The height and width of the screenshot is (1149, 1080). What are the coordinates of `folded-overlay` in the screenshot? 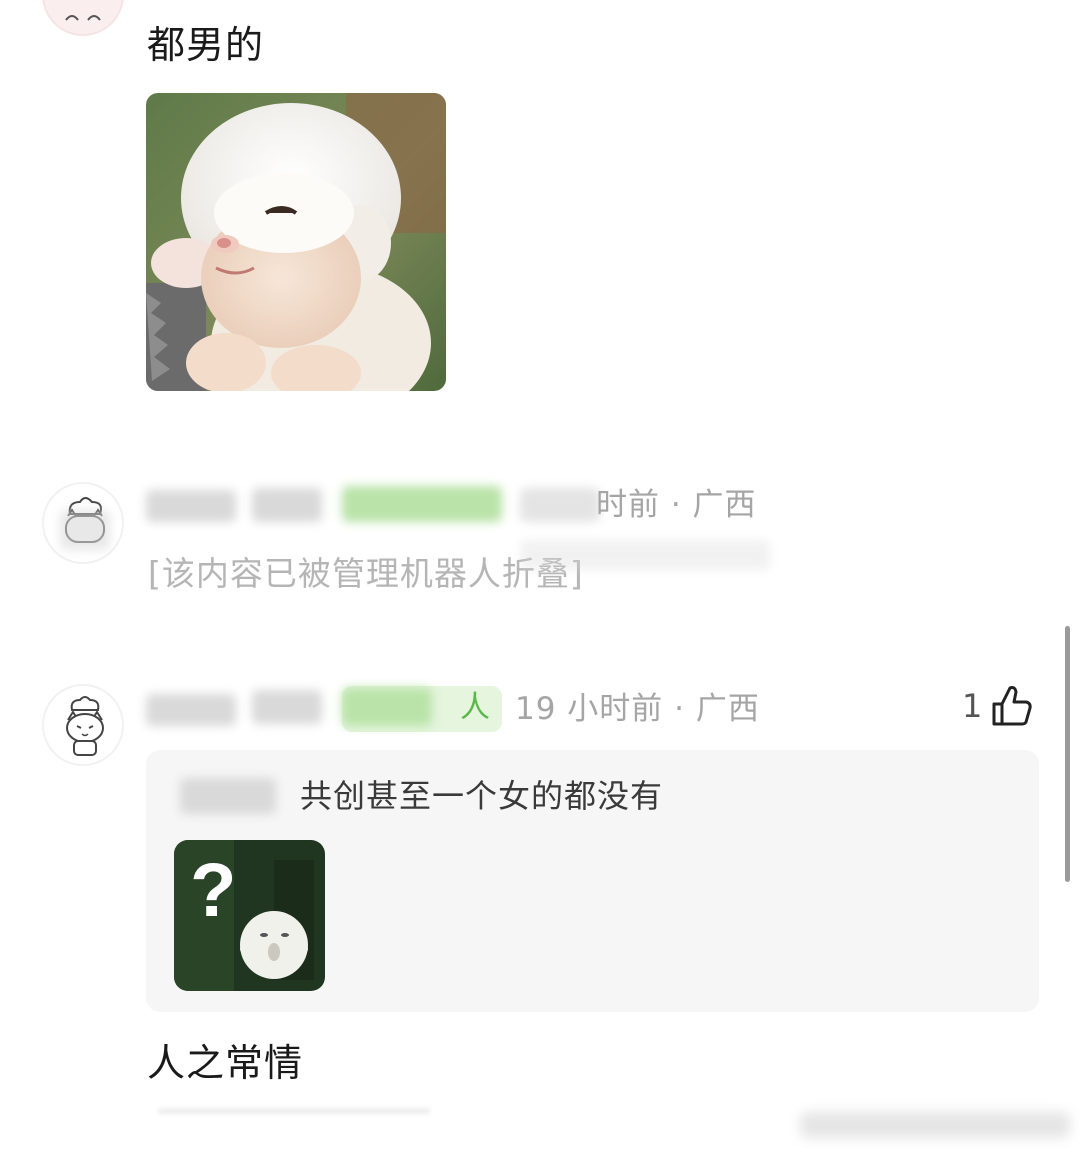 It's located at (645, 555).